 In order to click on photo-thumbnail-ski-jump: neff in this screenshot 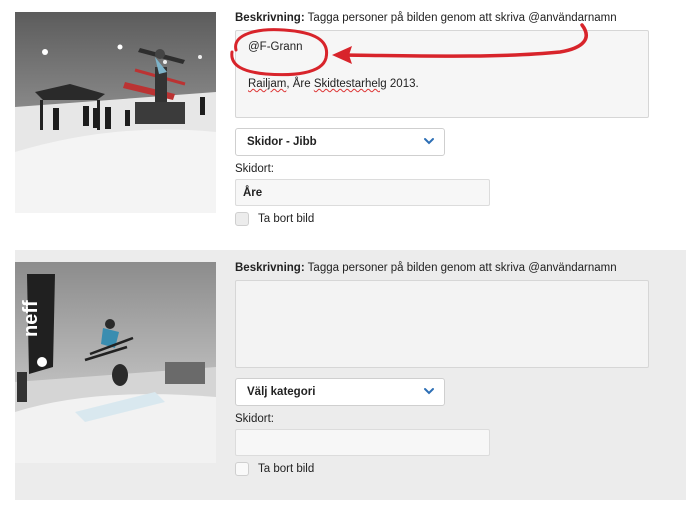, I will do `click(115, 362)`.